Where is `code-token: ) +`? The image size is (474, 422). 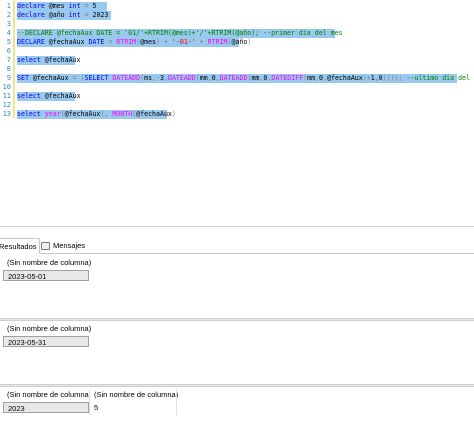
code-token: ) + is located at coordinates (164, 42).